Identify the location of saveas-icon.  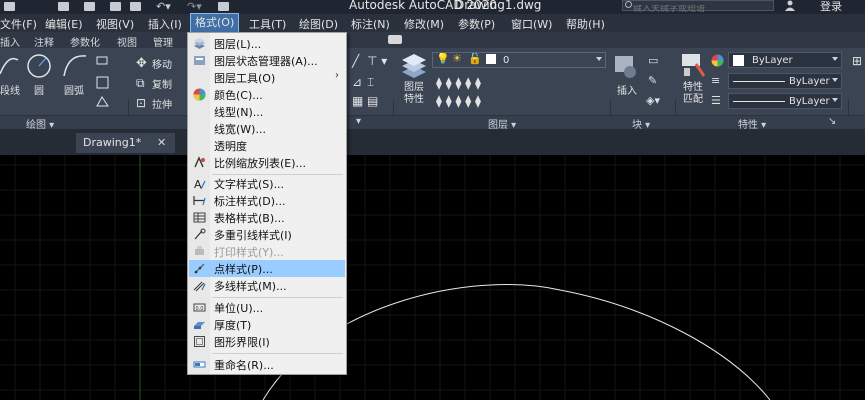
(63, 6).